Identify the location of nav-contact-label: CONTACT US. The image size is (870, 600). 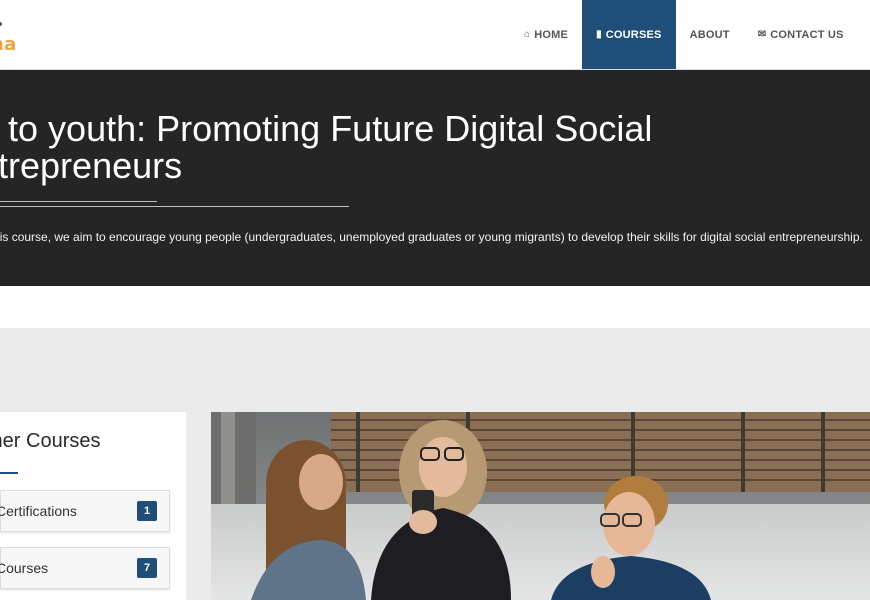
(807, 34).